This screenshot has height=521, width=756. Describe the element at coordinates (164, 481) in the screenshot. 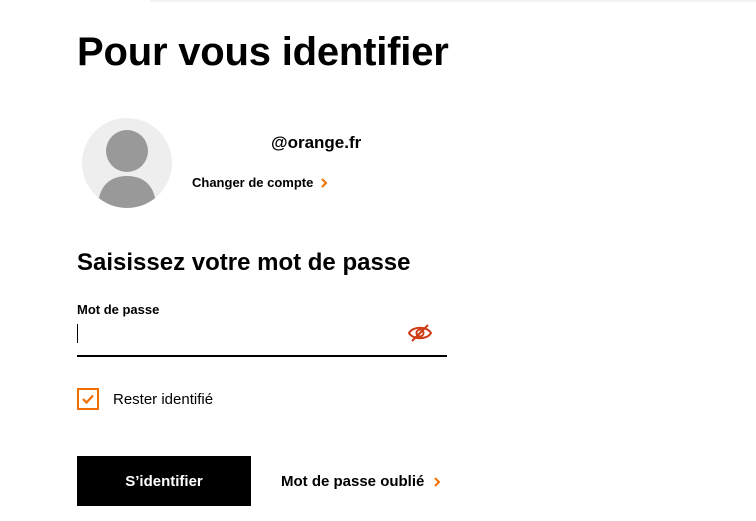

I see `sign-in-button: S’identifier` at that location.